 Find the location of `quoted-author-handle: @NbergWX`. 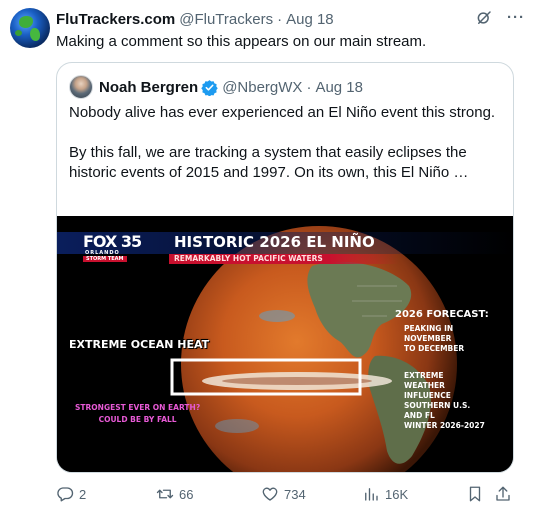

quoted-author-handle: @NbergWX is located at coordinates (262, 87).